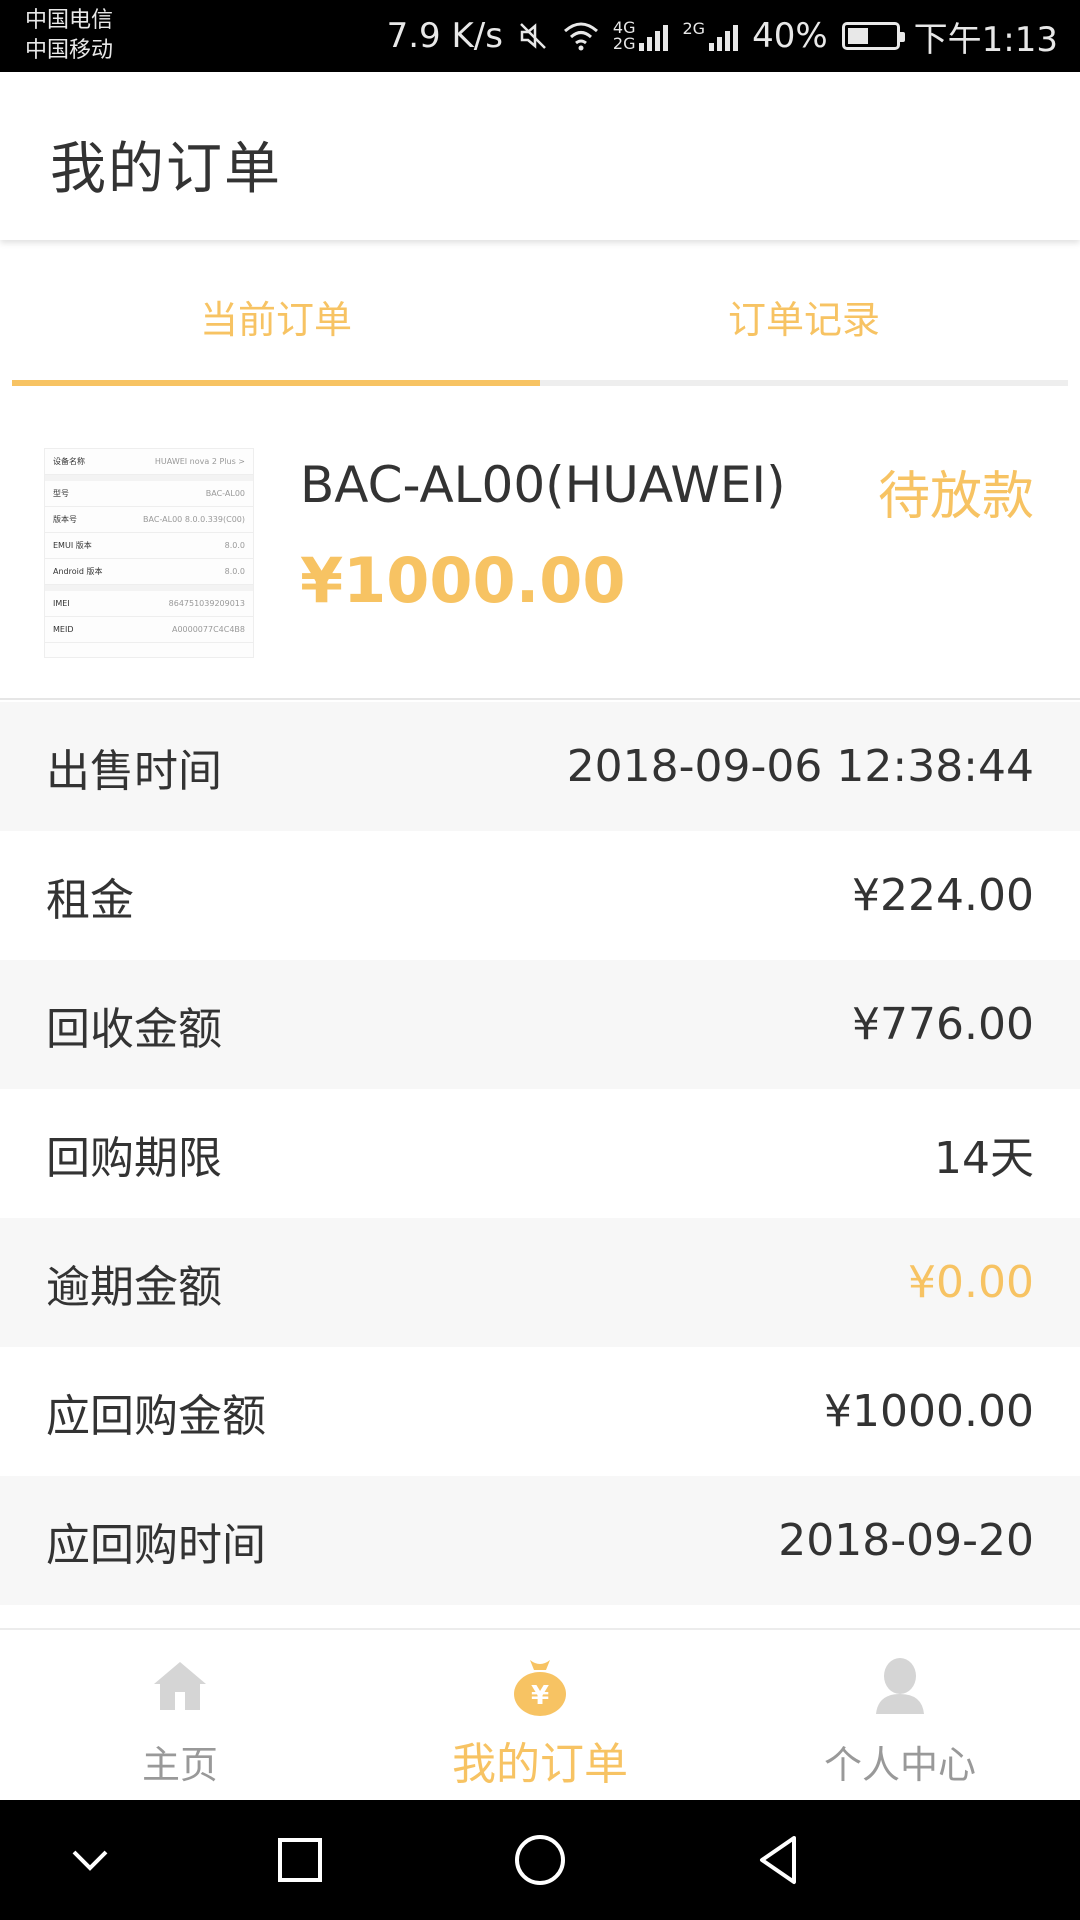 The image size is (1080, 1920). I want to click on user-icon, so click(900, 1686).